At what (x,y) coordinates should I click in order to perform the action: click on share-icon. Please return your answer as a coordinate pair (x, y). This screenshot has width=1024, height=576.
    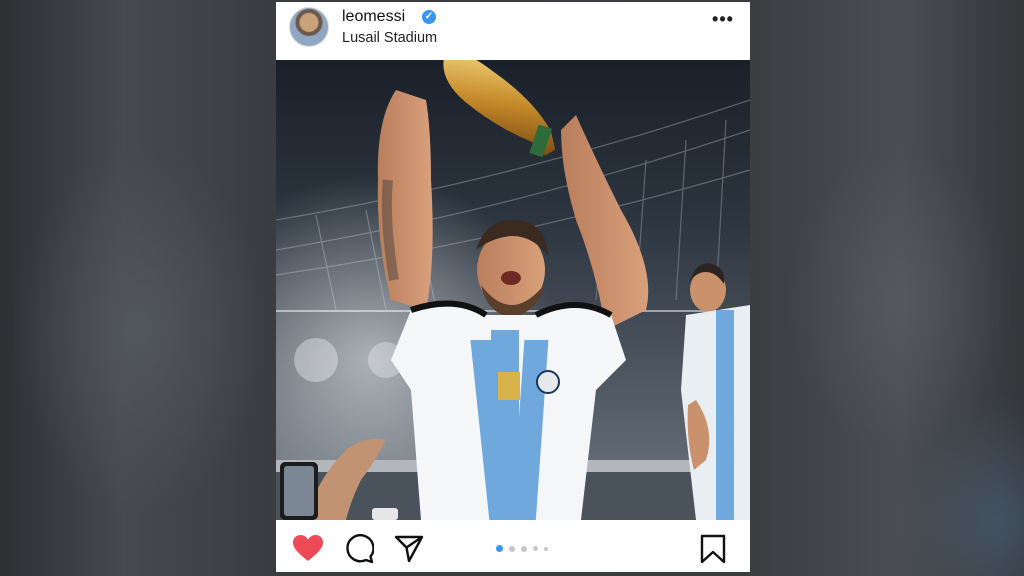
    Looking at the image, I should click on (409, 549).